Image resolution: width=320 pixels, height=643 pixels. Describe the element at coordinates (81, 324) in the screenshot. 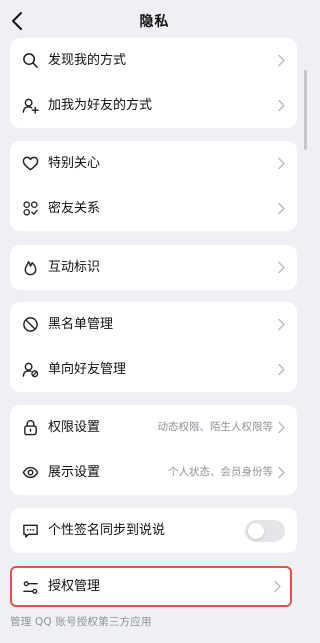

I see `row-label: 黑名单管理` at that location.